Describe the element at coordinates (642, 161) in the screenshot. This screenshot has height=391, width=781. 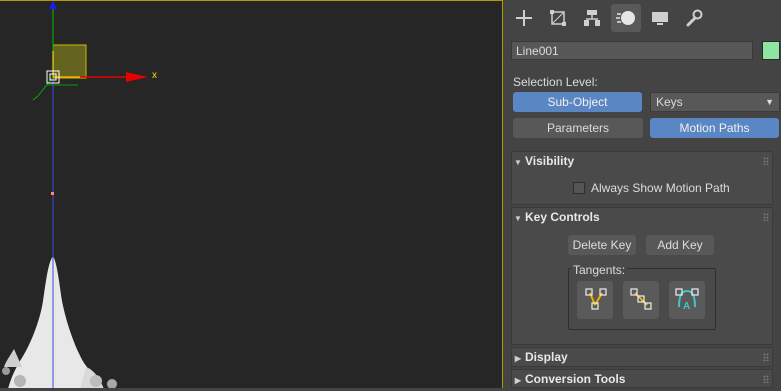
I see `visibility-rollout-header: ▼ Visibility` at that location.